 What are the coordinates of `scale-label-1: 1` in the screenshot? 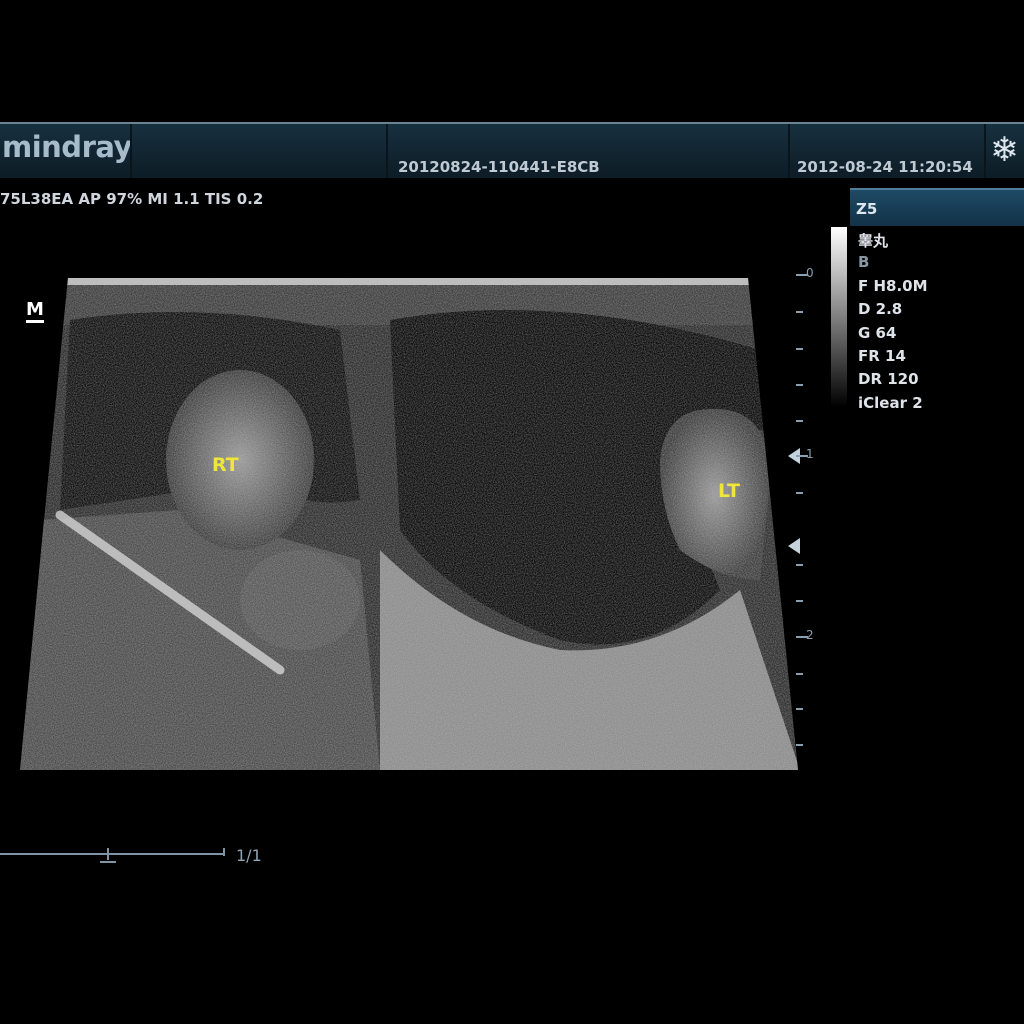 It's located at (810, 454).